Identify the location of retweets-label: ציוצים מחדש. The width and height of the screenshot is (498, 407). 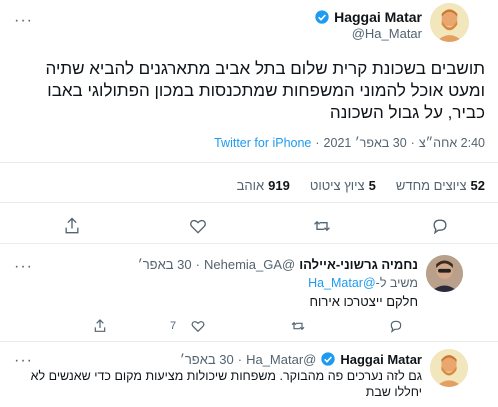
(431, 185).